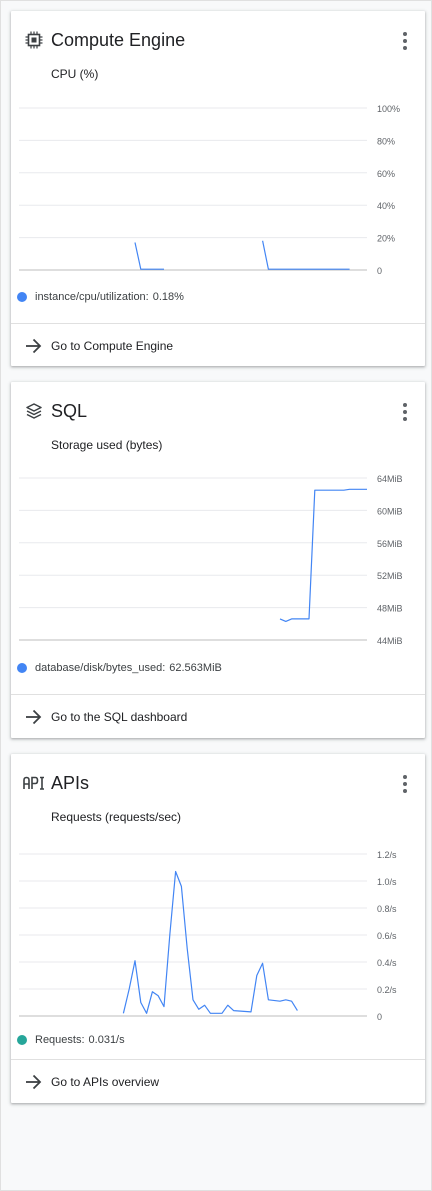  Describe the element at coordinates (119, 717) in the screenshot. I see `footer-label: Go to the SQL dashboard` at that location.